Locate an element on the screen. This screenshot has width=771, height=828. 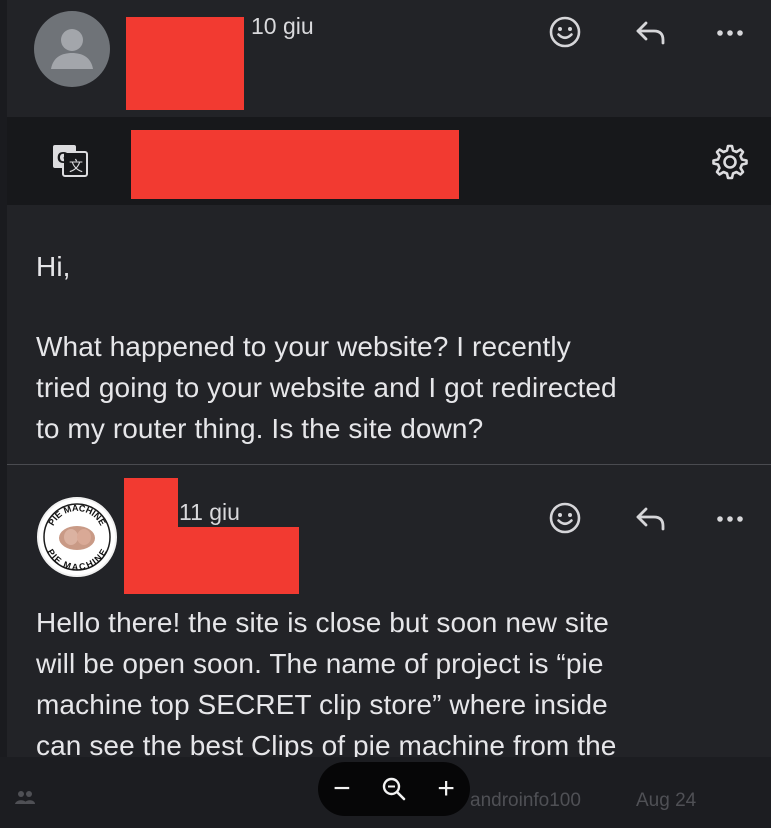
zoom-in-button: + is located at coordinates (446, 789).